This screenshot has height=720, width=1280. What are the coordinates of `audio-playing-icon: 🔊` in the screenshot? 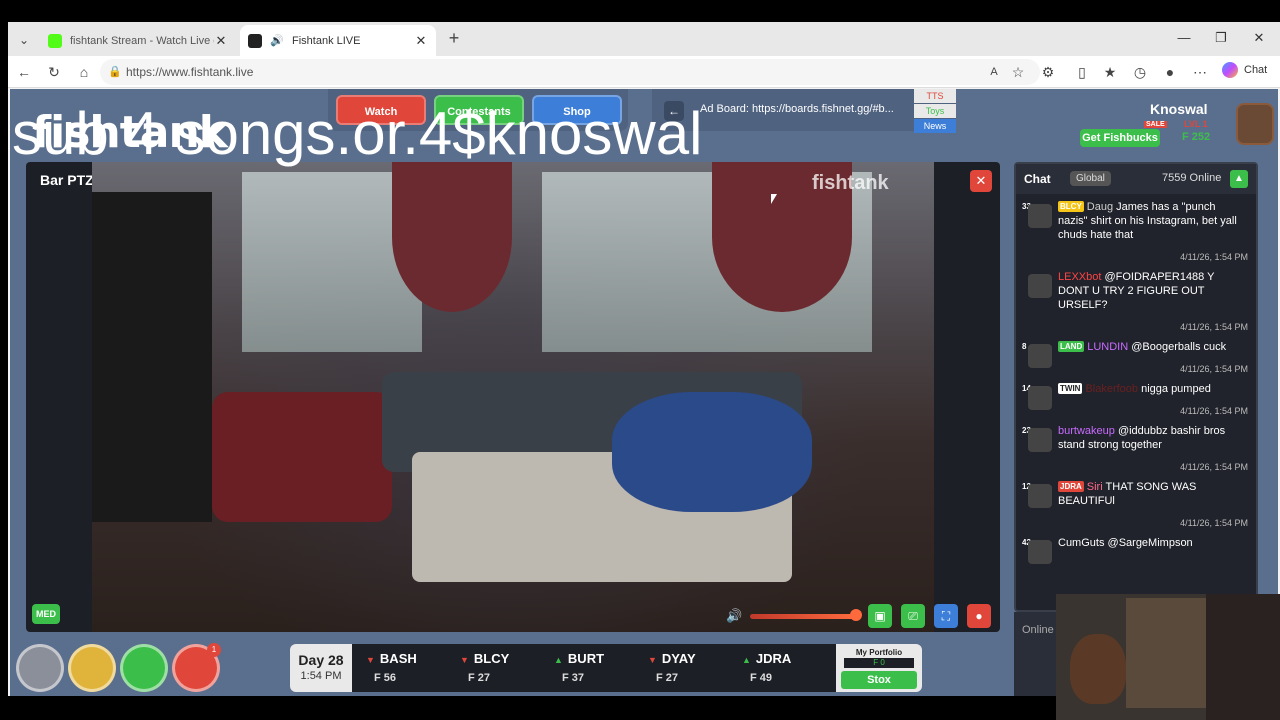 It's located at (277, 41).